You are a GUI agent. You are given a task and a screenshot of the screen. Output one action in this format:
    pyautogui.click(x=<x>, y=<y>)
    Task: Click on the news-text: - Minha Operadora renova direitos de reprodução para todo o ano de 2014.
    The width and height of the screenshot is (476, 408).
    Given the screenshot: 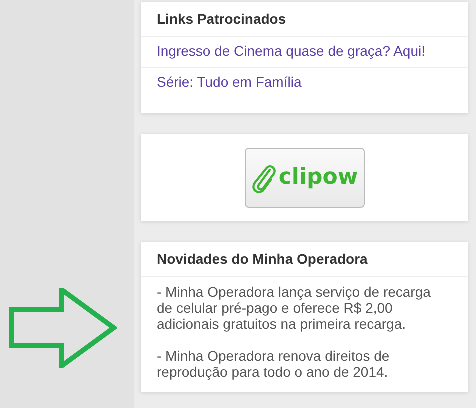 What is the action you would take?
    pyautogui.click(x=274, y=364)
    